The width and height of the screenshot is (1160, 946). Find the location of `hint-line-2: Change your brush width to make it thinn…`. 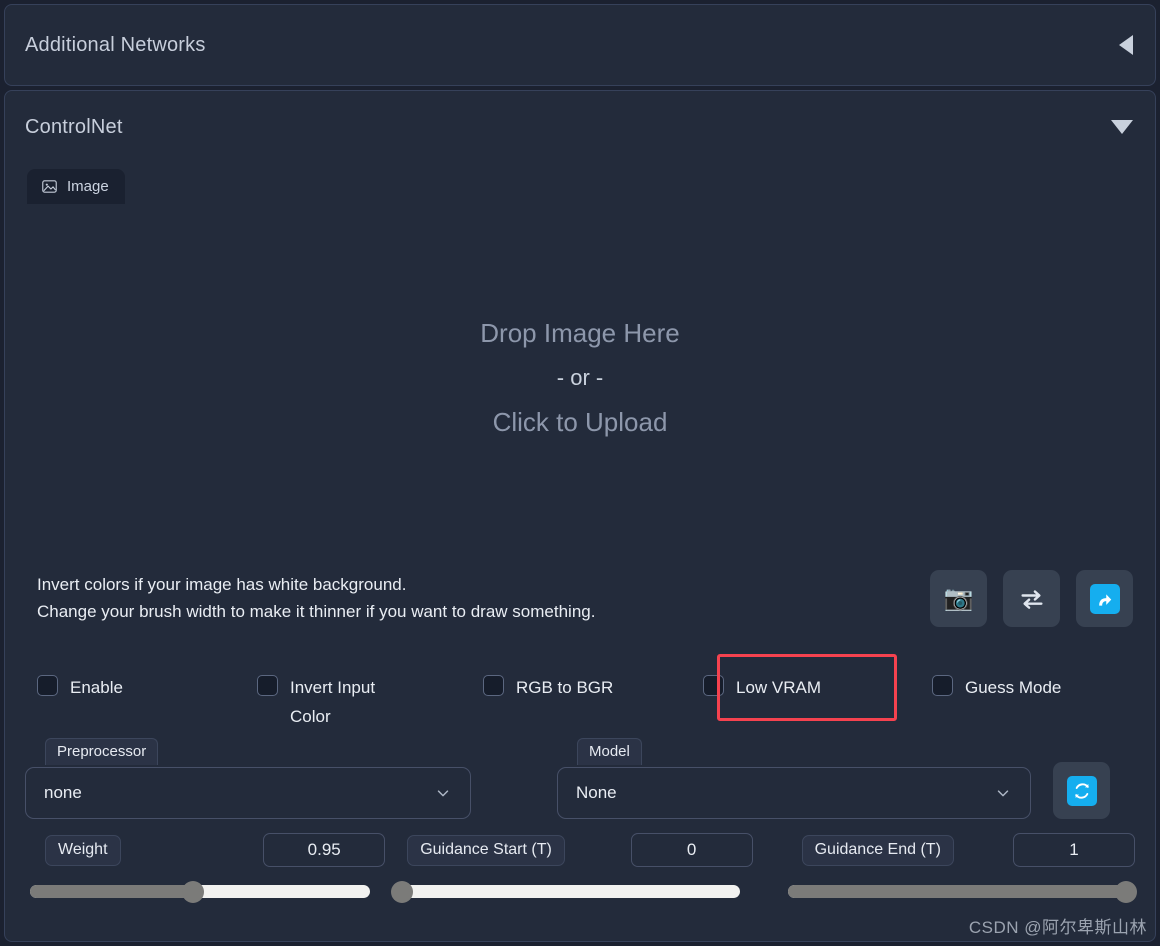

hint-line-2: Change your brush width to make it thinn… is located at coordinates (316, 611).